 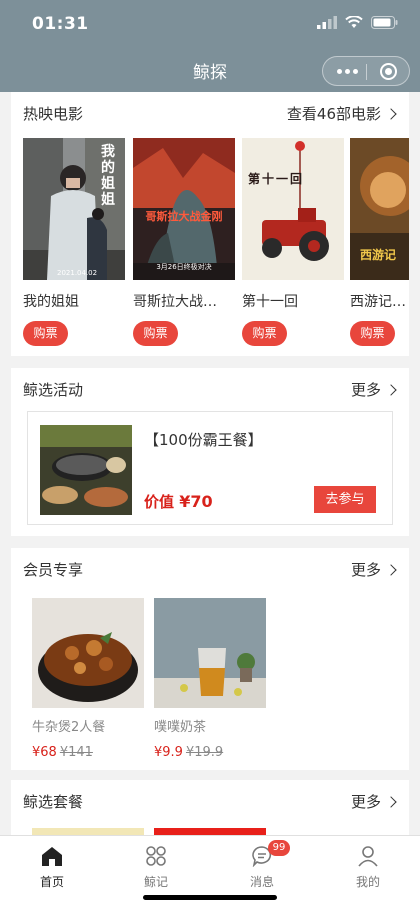 What do you see at coordinates (276, 179) in the screenshot?
I see `poster-title: 第十一回` at bounding box center [276, 179].